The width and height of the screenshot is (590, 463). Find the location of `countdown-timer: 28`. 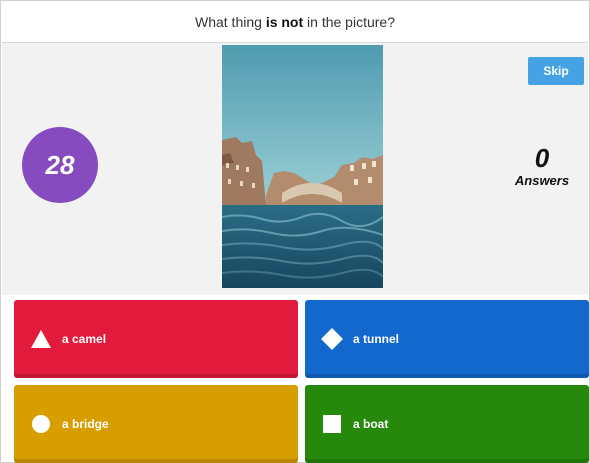

countdown-timer: 28 is located at coordinates (60, 165).